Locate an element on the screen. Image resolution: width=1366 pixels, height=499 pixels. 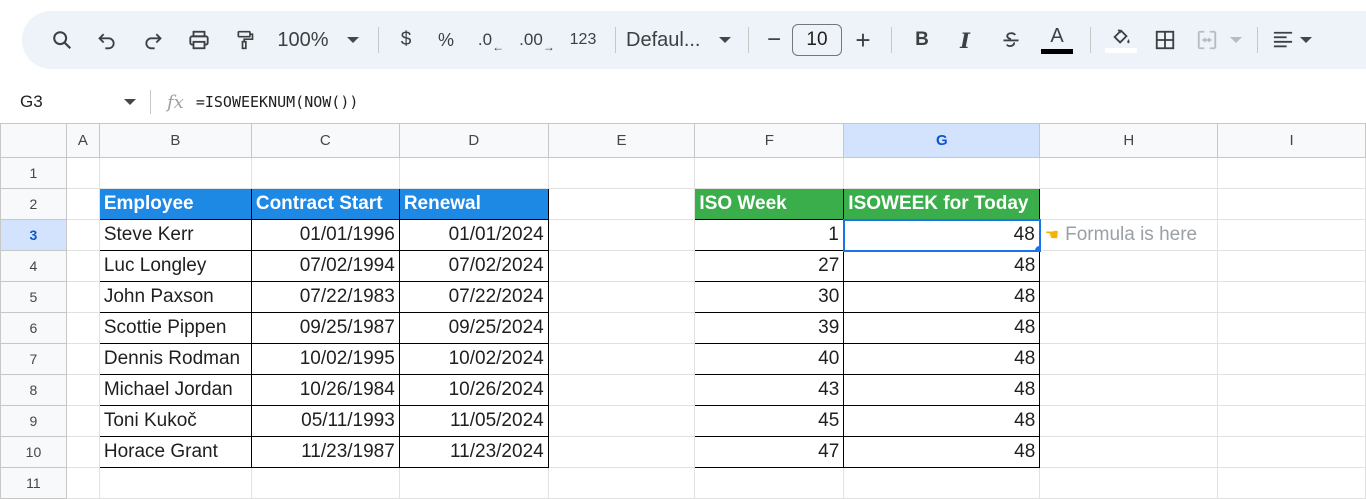
contract-start-cell: 10/26/1984 is located at coordinates (325, 390).